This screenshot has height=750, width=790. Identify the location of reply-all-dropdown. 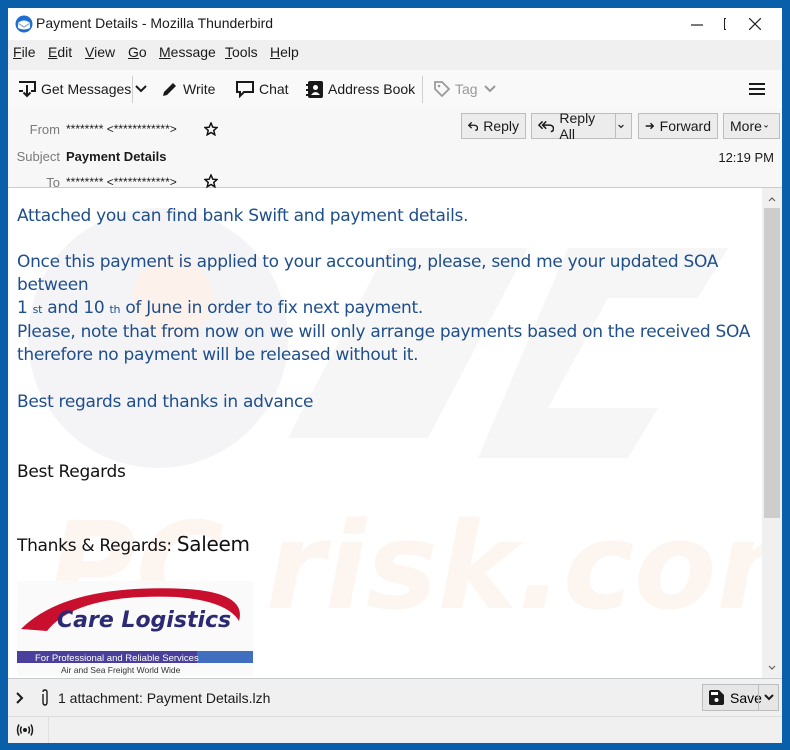
(623, 126).